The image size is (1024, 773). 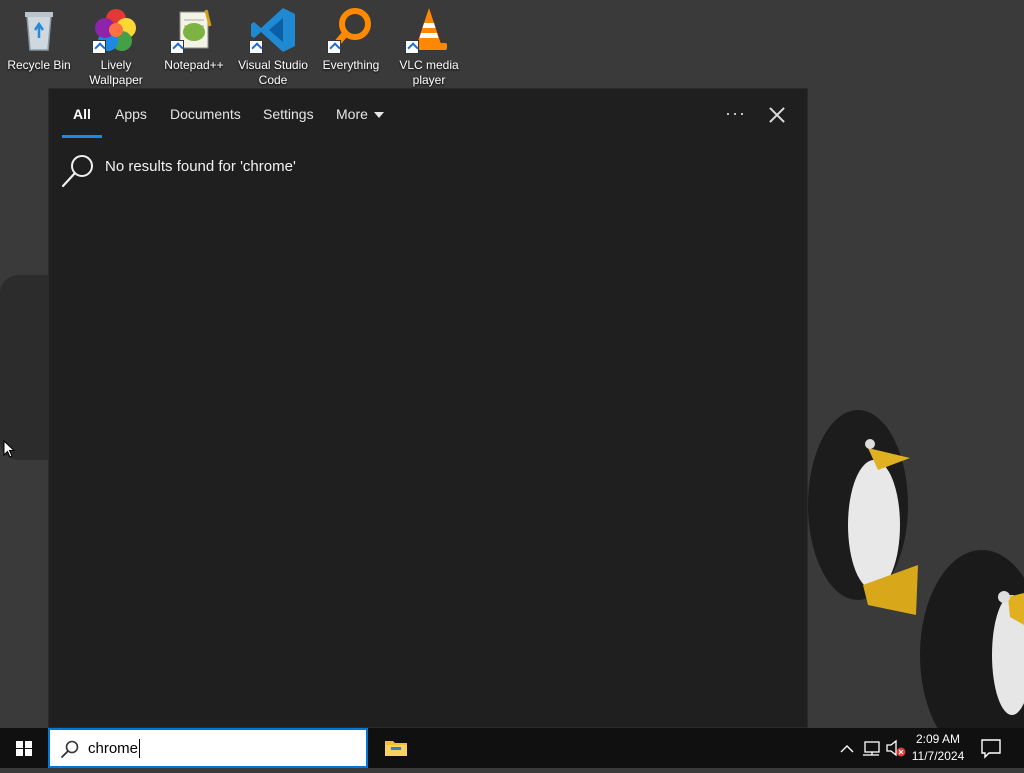 I want to click on search-tabs: All Apps Documents Settings More ···, so click(x=428, y=114).